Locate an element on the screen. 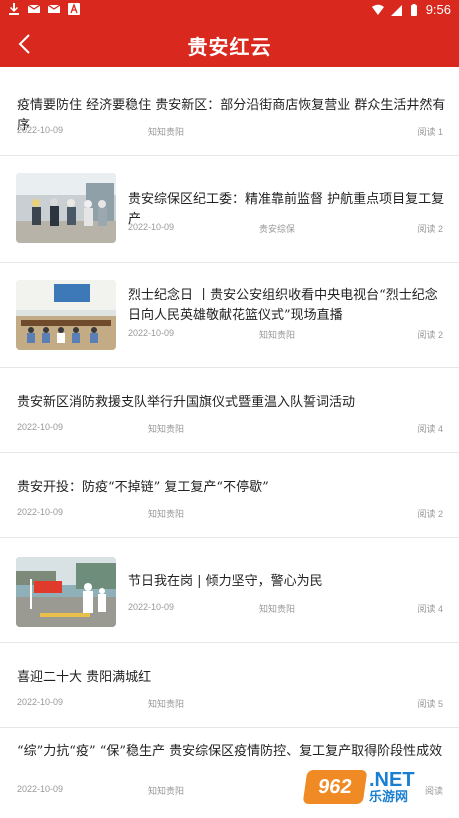 This screenshot has height=818, width=459. article-title: 喜迎二十大 贵阳满城红 is located at coordinates (84, 677).